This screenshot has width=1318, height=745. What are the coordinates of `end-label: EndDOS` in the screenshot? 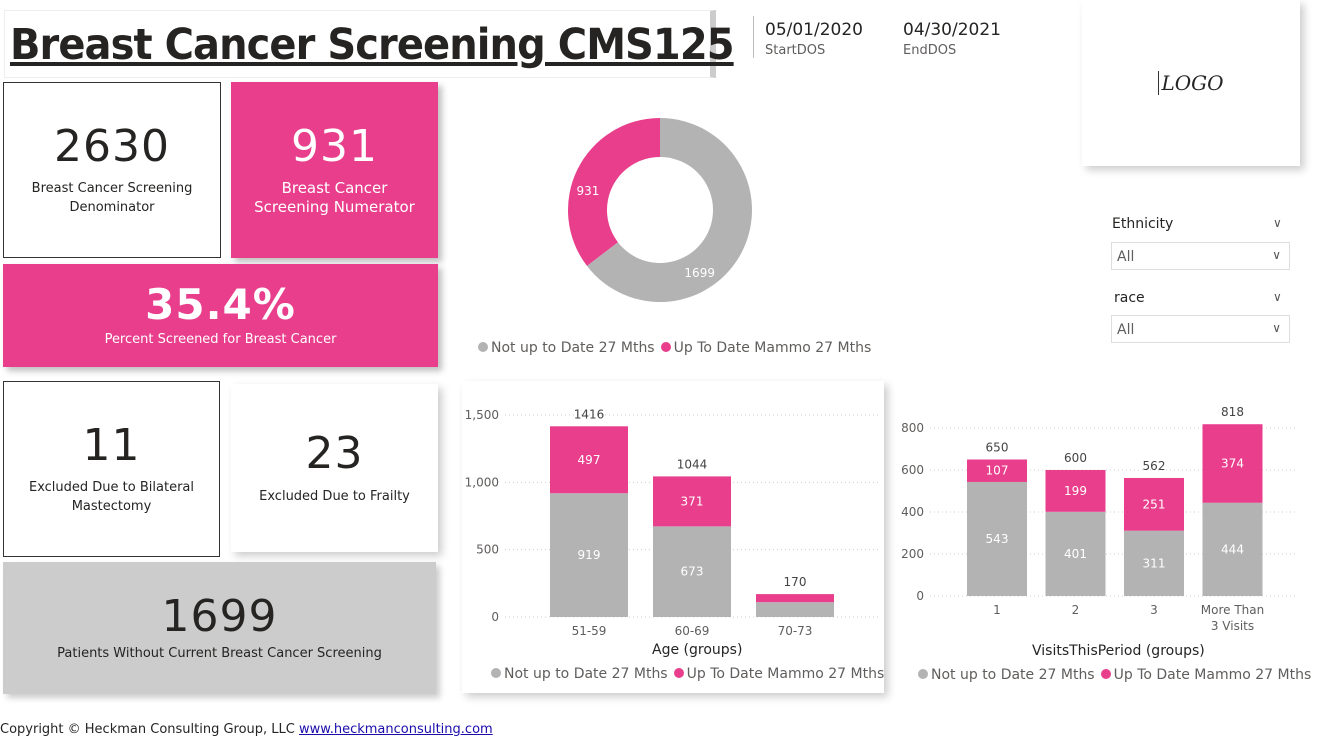 It's located at (930, 50).